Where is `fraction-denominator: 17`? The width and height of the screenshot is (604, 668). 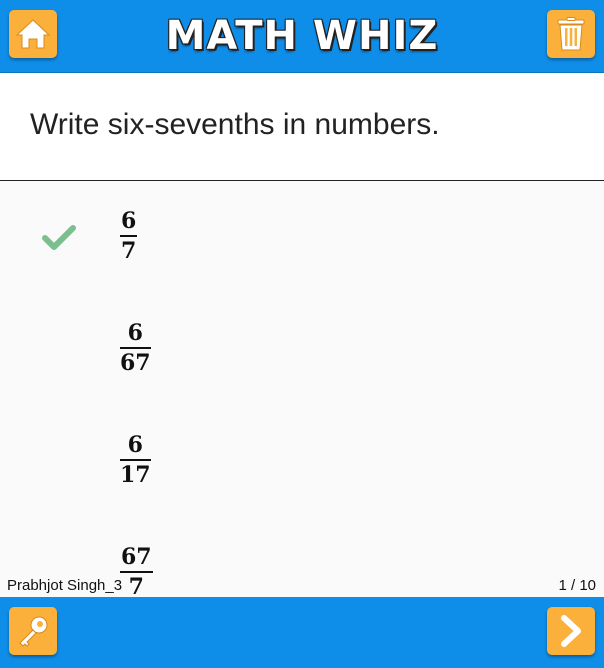 fraction-denominator: 17 is located at coordinates (135, 475).